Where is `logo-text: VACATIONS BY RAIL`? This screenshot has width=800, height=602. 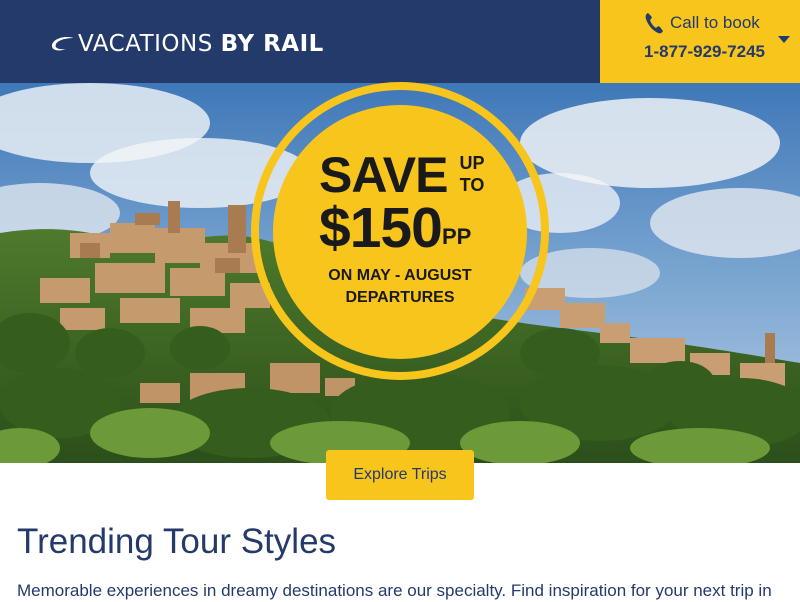 logo-text: VACATIONS BY RAIL is located at coordinates (201, 43).